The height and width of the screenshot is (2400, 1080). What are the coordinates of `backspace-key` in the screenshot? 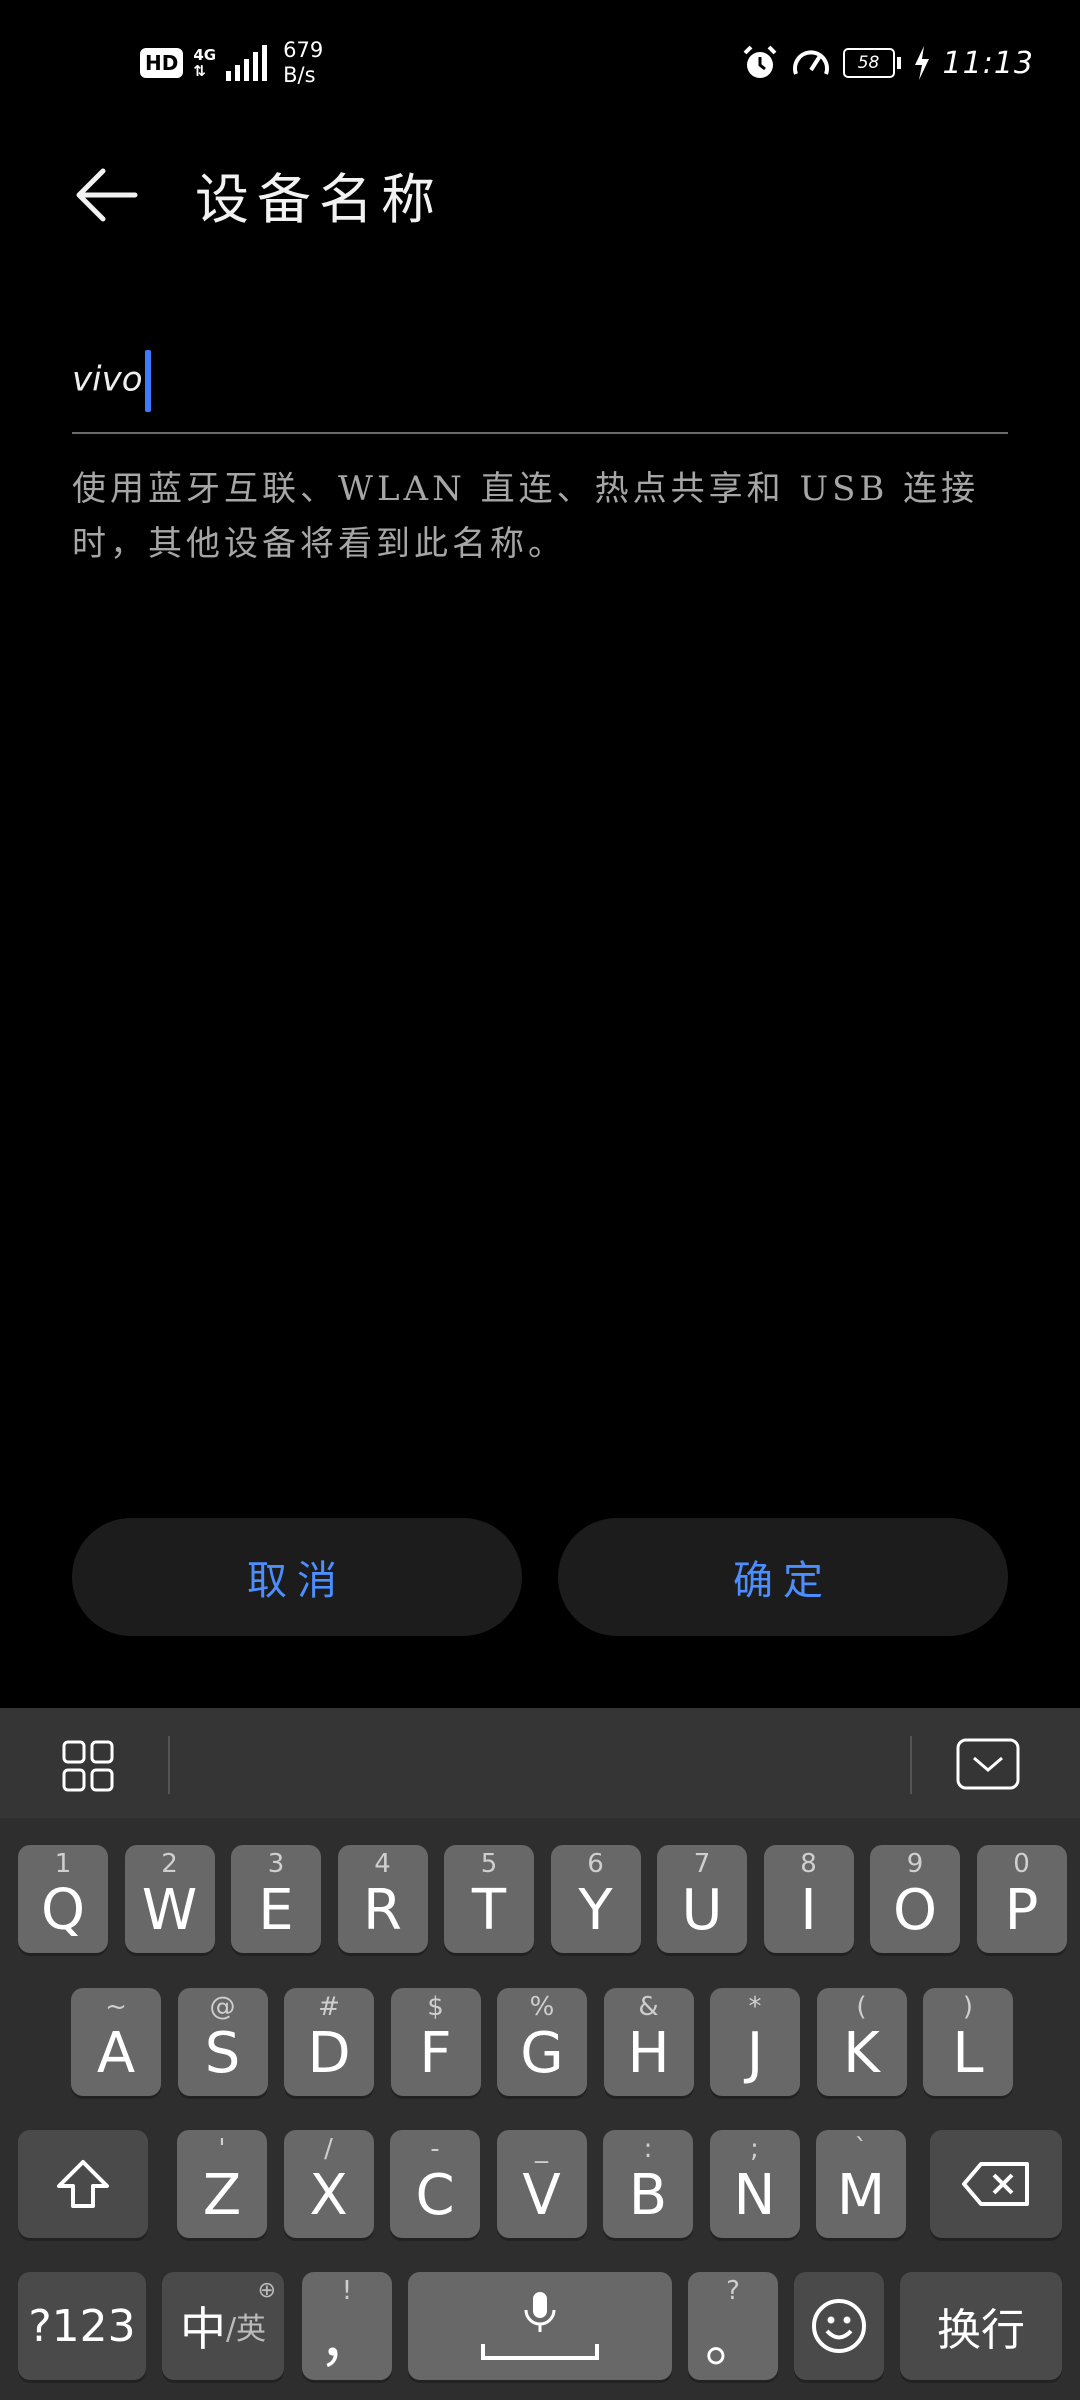 It's located at (996, 2184).